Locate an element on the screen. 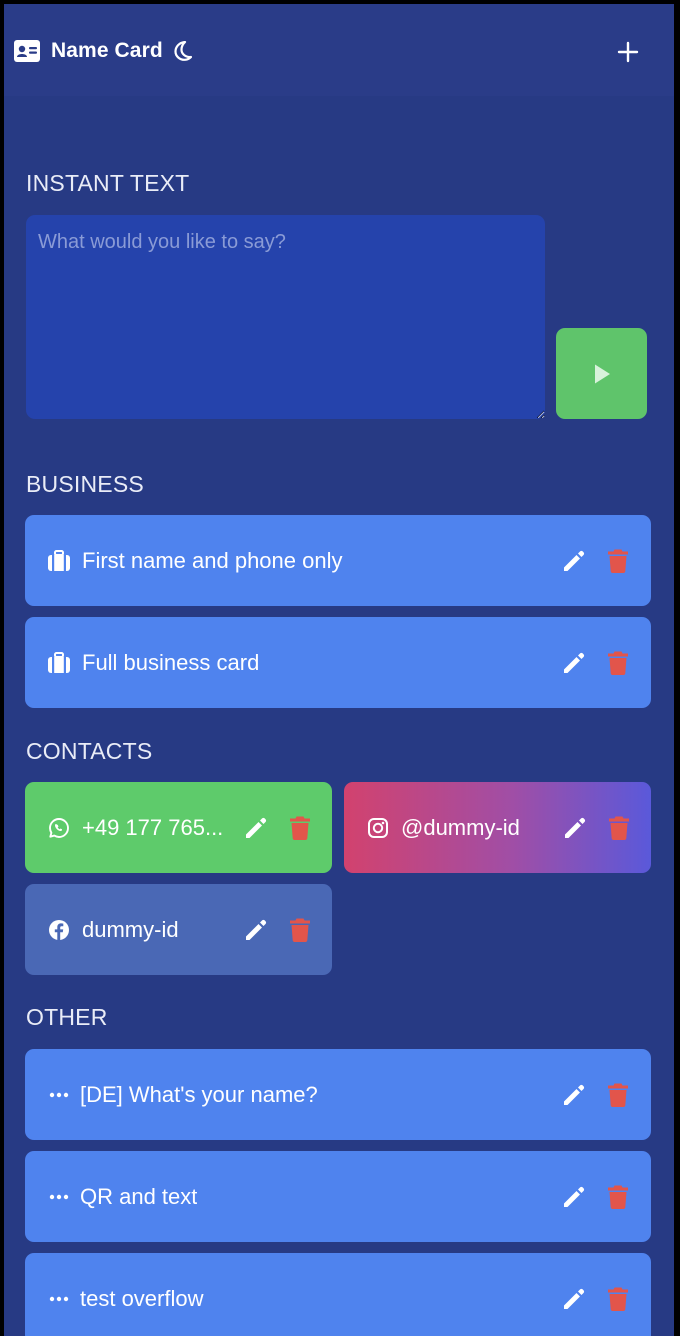 This screenshot has width=680, height=1336. play-icon is located at coordinates (602, 373).